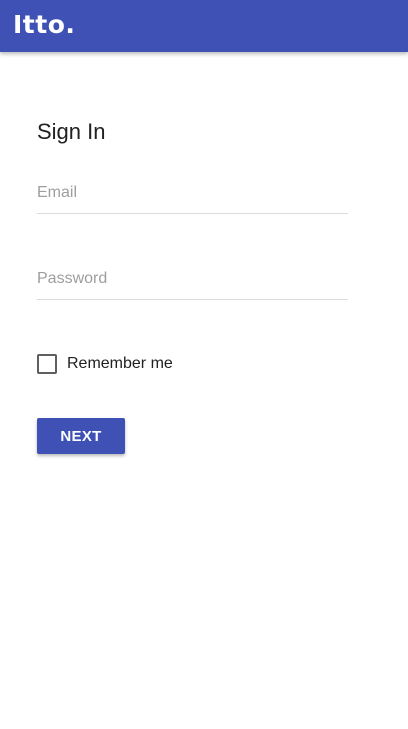  Describe the element at coordinates (81, 436) in the screenshot. I see `next-button: NEXT` at that location.